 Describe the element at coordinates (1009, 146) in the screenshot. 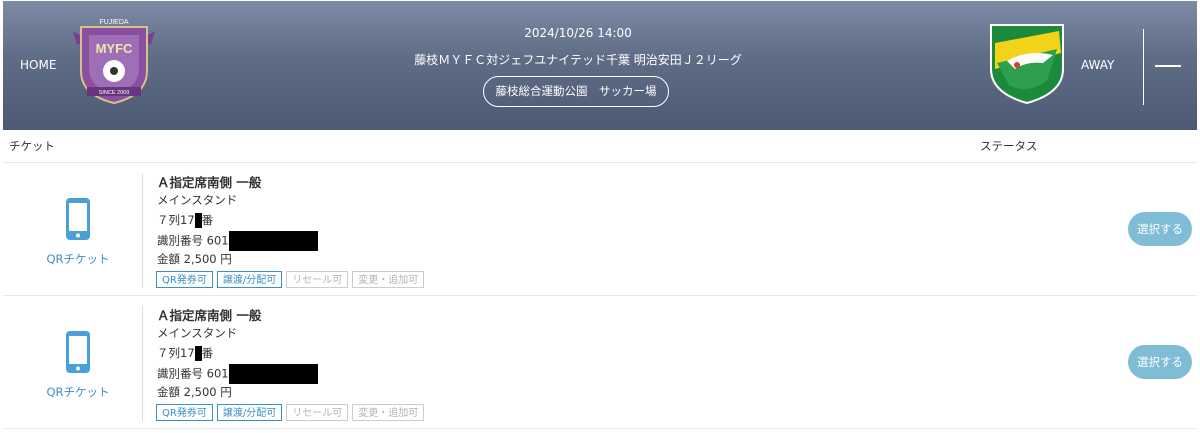

I see `column-header-status: ステータス` at that location.